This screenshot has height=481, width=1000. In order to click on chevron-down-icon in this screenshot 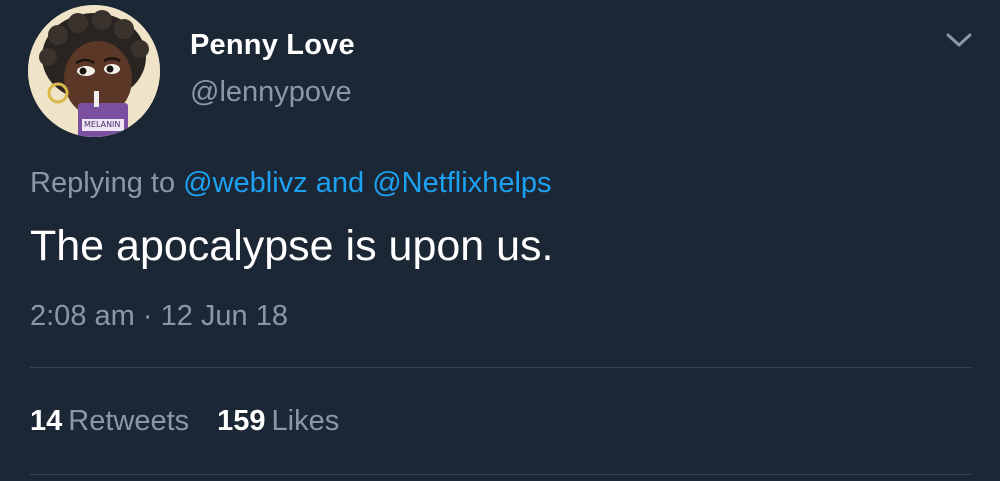, I will do `click(959, 40)`.